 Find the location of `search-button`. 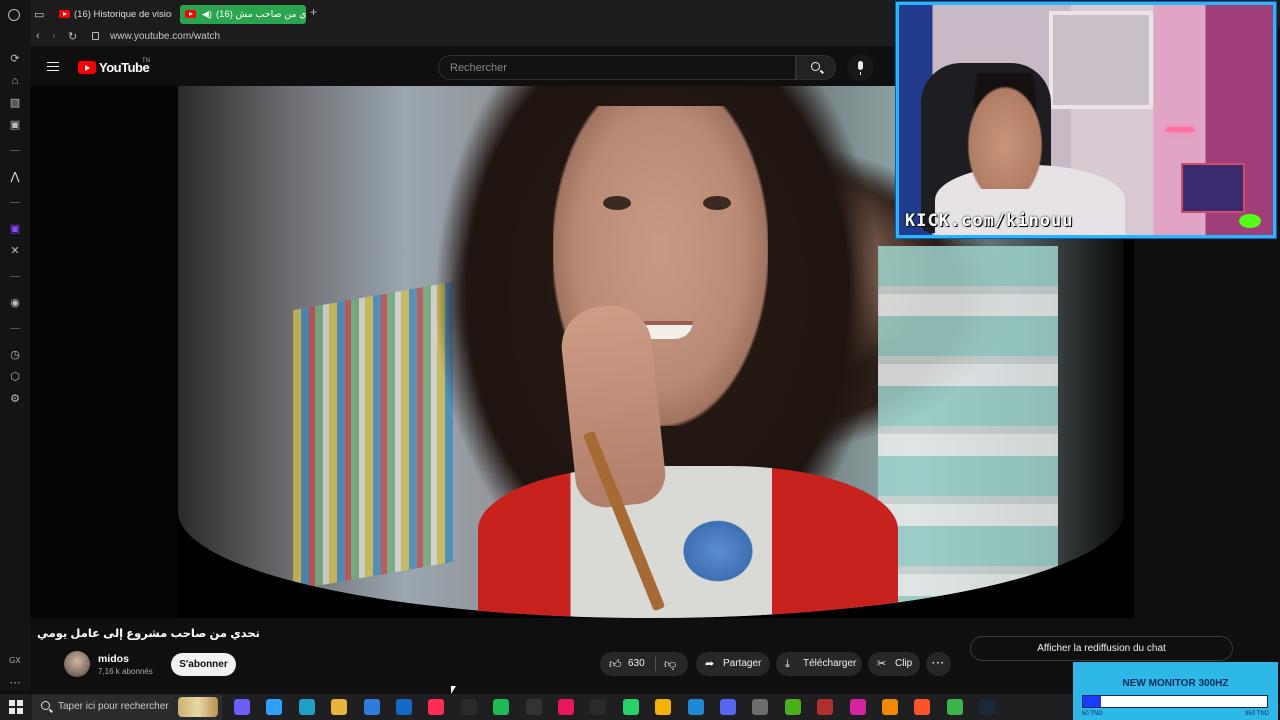

search-button is located at coordinates (816, 67).